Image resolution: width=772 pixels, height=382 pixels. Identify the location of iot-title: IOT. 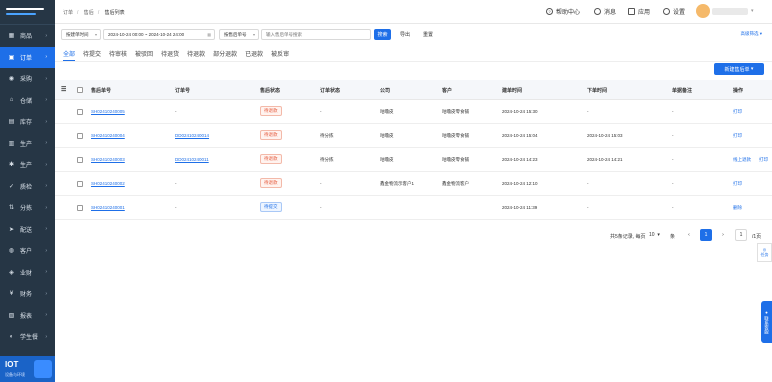
(12, 364).